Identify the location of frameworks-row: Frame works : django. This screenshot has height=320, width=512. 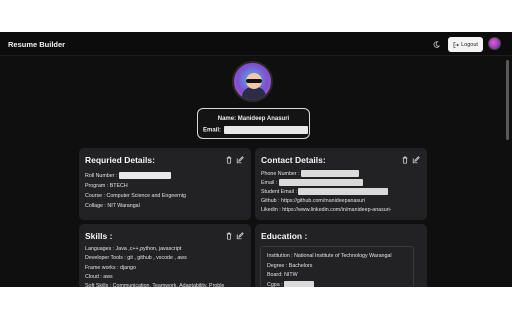
(110, 268).